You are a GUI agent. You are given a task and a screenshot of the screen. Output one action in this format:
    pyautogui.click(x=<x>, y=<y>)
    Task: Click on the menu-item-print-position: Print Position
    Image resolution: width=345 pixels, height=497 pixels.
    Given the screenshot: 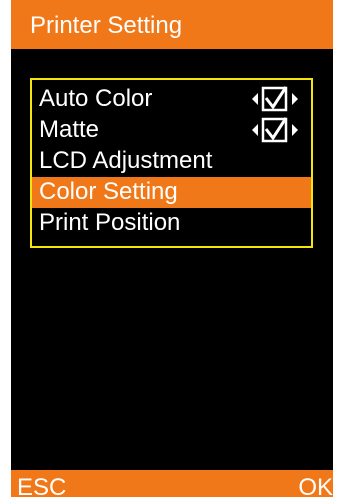 What is the action you would take?
    pyautogui.click(x=171, y=223)
    